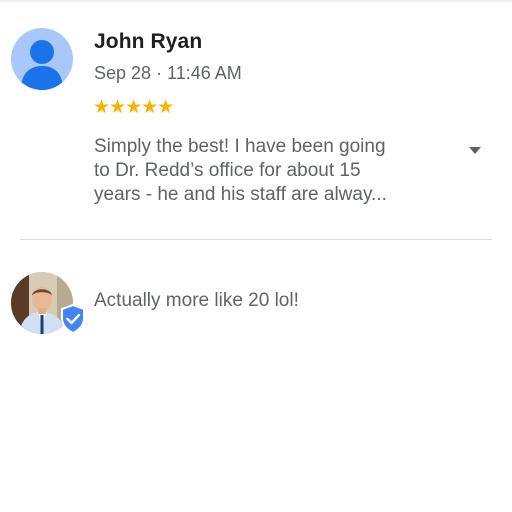 Image resolution: width=512 pixels, height=512 pixels. Describe the element at coordinates (227, 170) in the screenshot. I see `review-text-line: to Dr. Redd’s office for about 15` at that location.